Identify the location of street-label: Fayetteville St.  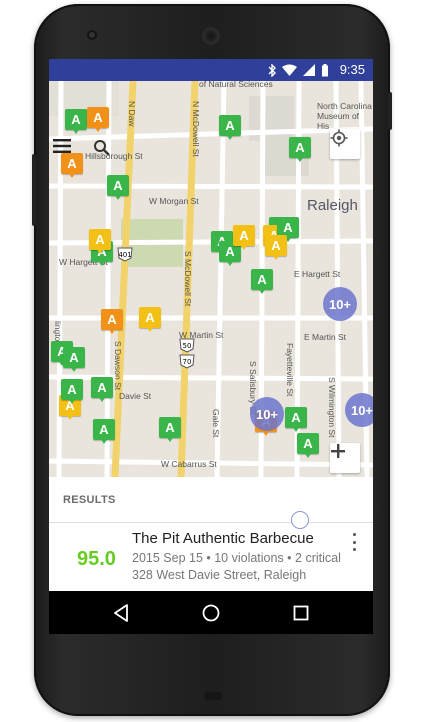
(290, 370).